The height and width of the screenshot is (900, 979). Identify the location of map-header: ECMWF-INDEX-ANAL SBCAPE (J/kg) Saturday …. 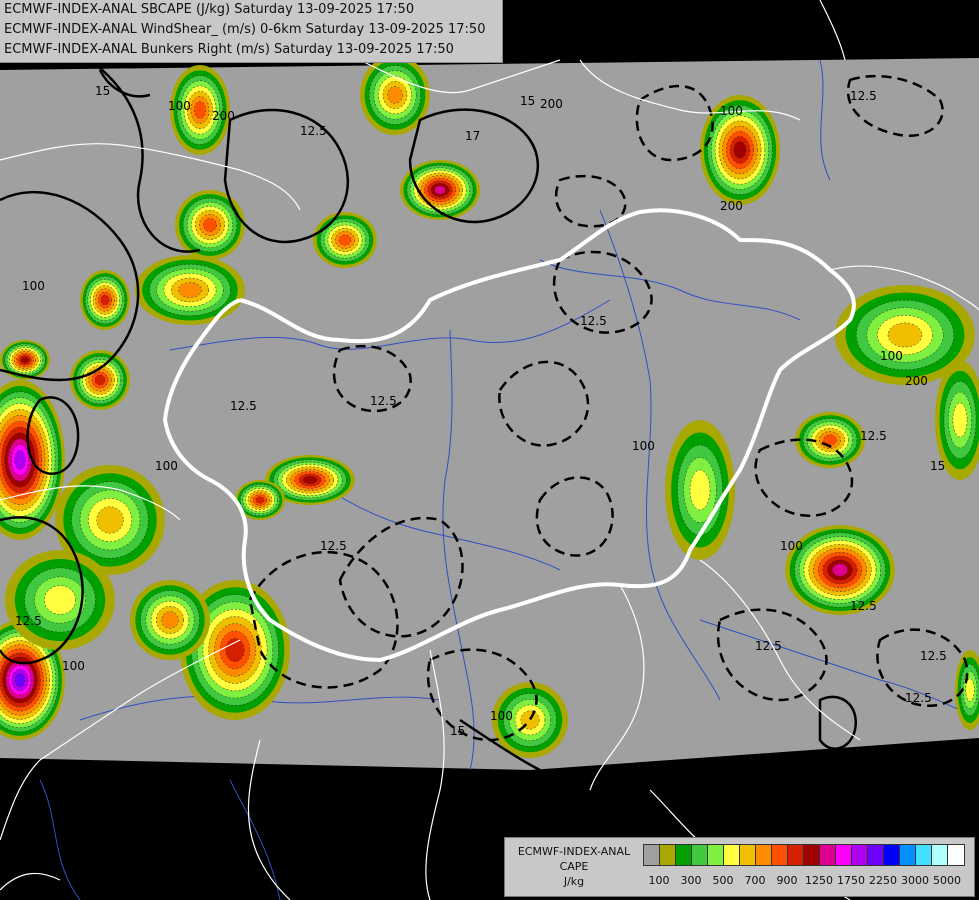
(251, 31).